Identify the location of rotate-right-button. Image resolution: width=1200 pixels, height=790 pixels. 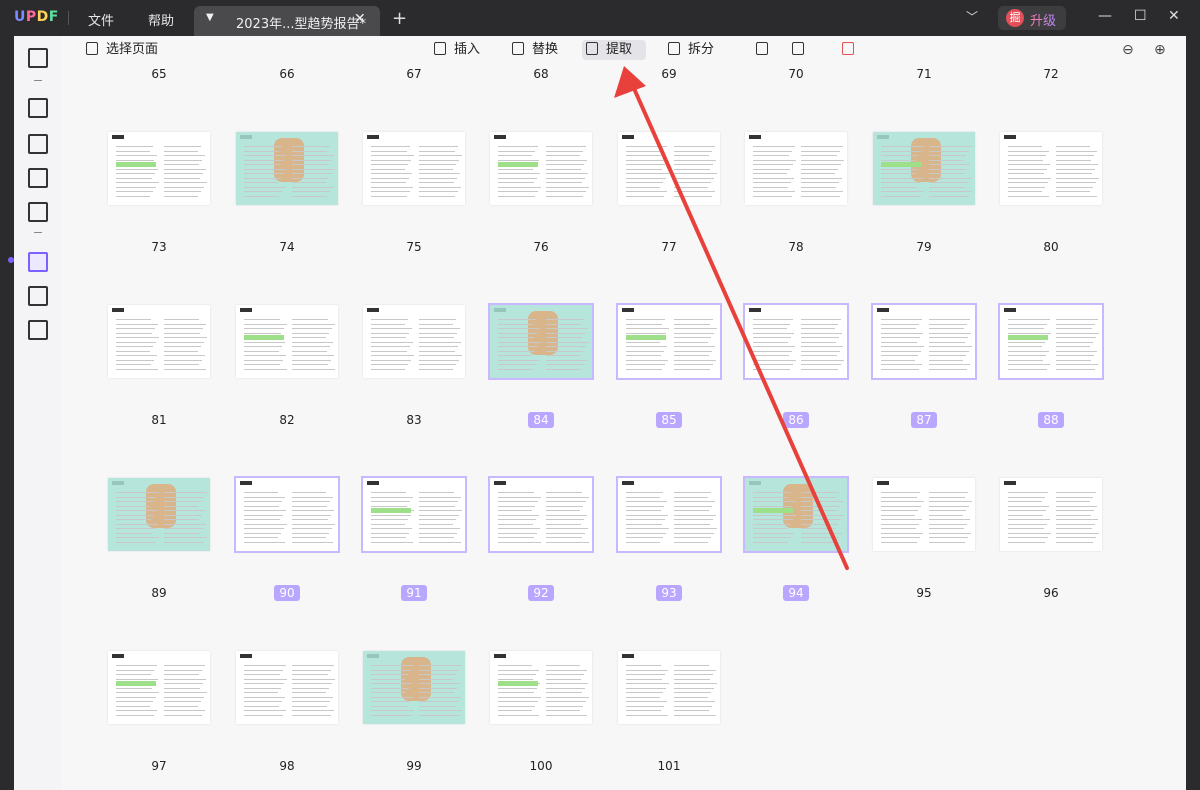
(802, 50).